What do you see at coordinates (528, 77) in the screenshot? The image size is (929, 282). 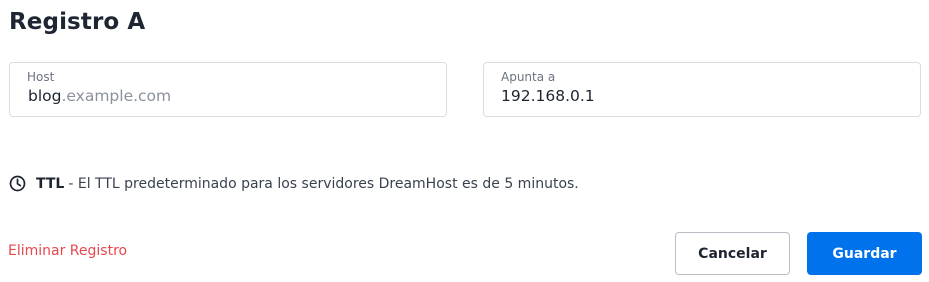 I see `points-to-field-label: Apunta a` at bounding box center [528, 77].